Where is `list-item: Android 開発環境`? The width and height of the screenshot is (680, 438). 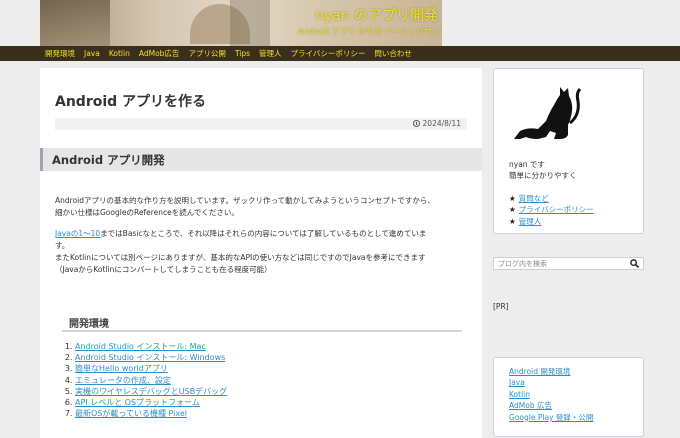 list-item: Android 開発環境 is located at coordinates (551, 371).